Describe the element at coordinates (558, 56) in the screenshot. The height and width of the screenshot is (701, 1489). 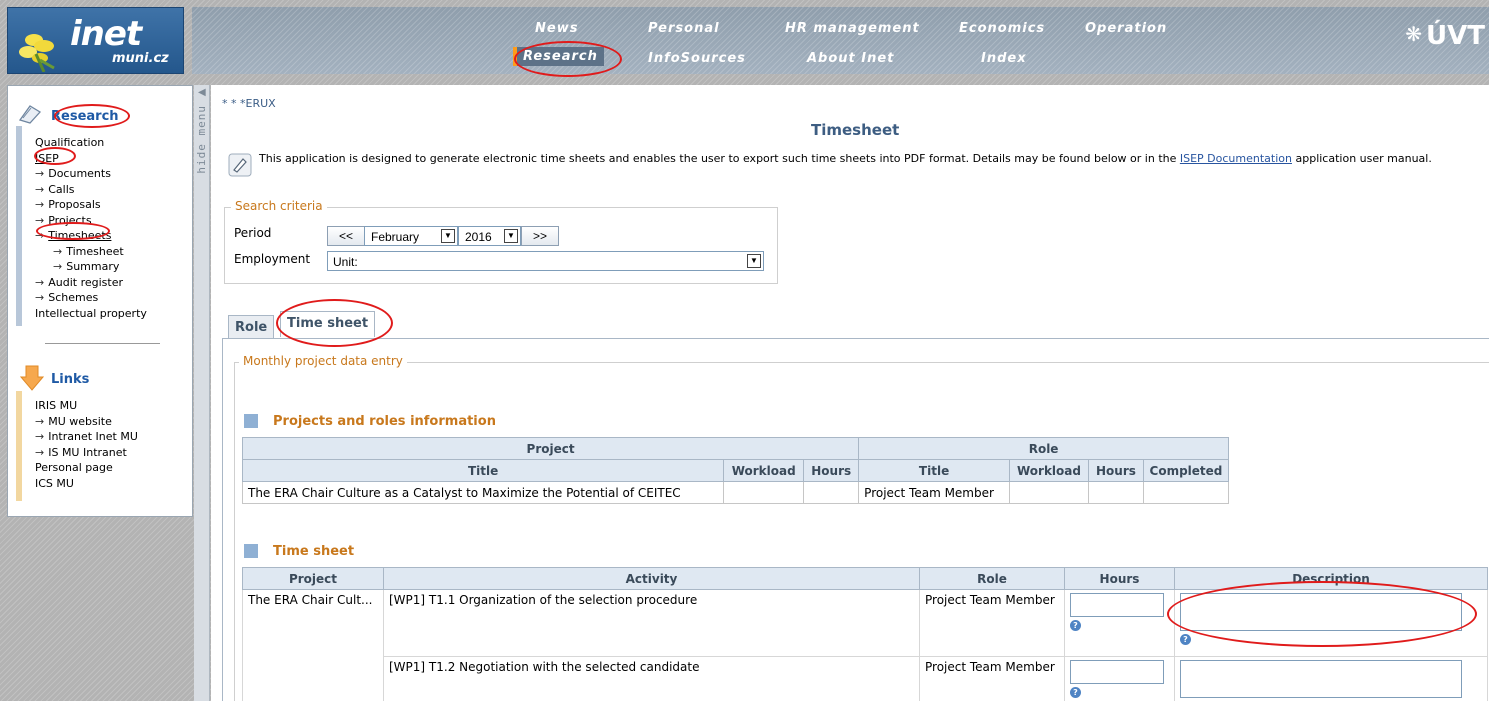
I see `nav-research: Research` at that location.